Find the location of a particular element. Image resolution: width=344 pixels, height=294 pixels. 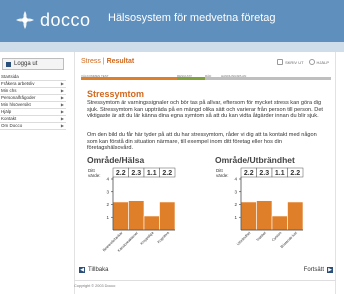

chart-title-utbrandhet: Område/Utbrändhet is located at coordinates (255, 160).